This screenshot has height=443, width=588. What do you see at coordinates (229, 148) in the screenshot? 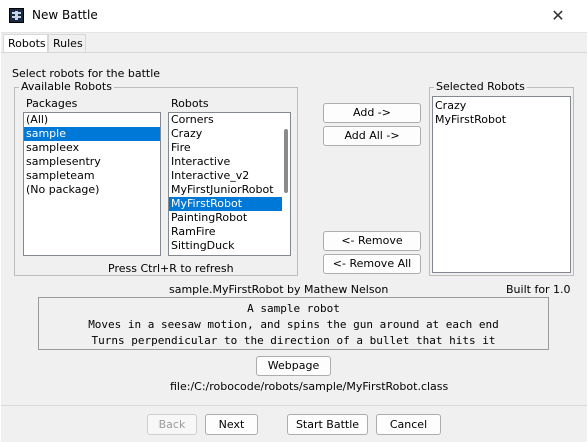
I see `list-item: Fire` at bounding box center [229, 148].